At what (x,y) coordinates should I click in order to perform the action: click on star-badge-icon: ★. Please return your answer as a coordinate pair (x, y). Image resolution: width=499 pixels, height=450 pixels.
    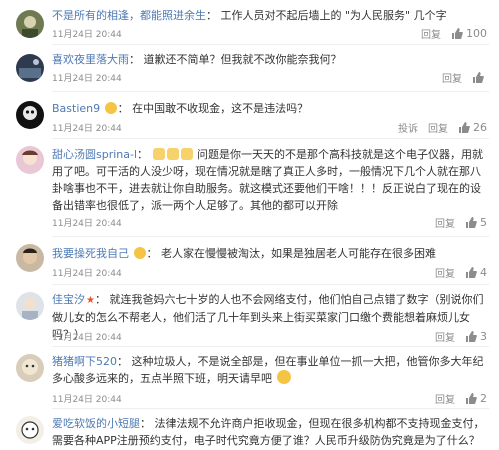
    Looking at the image, I should click on (90, 300).